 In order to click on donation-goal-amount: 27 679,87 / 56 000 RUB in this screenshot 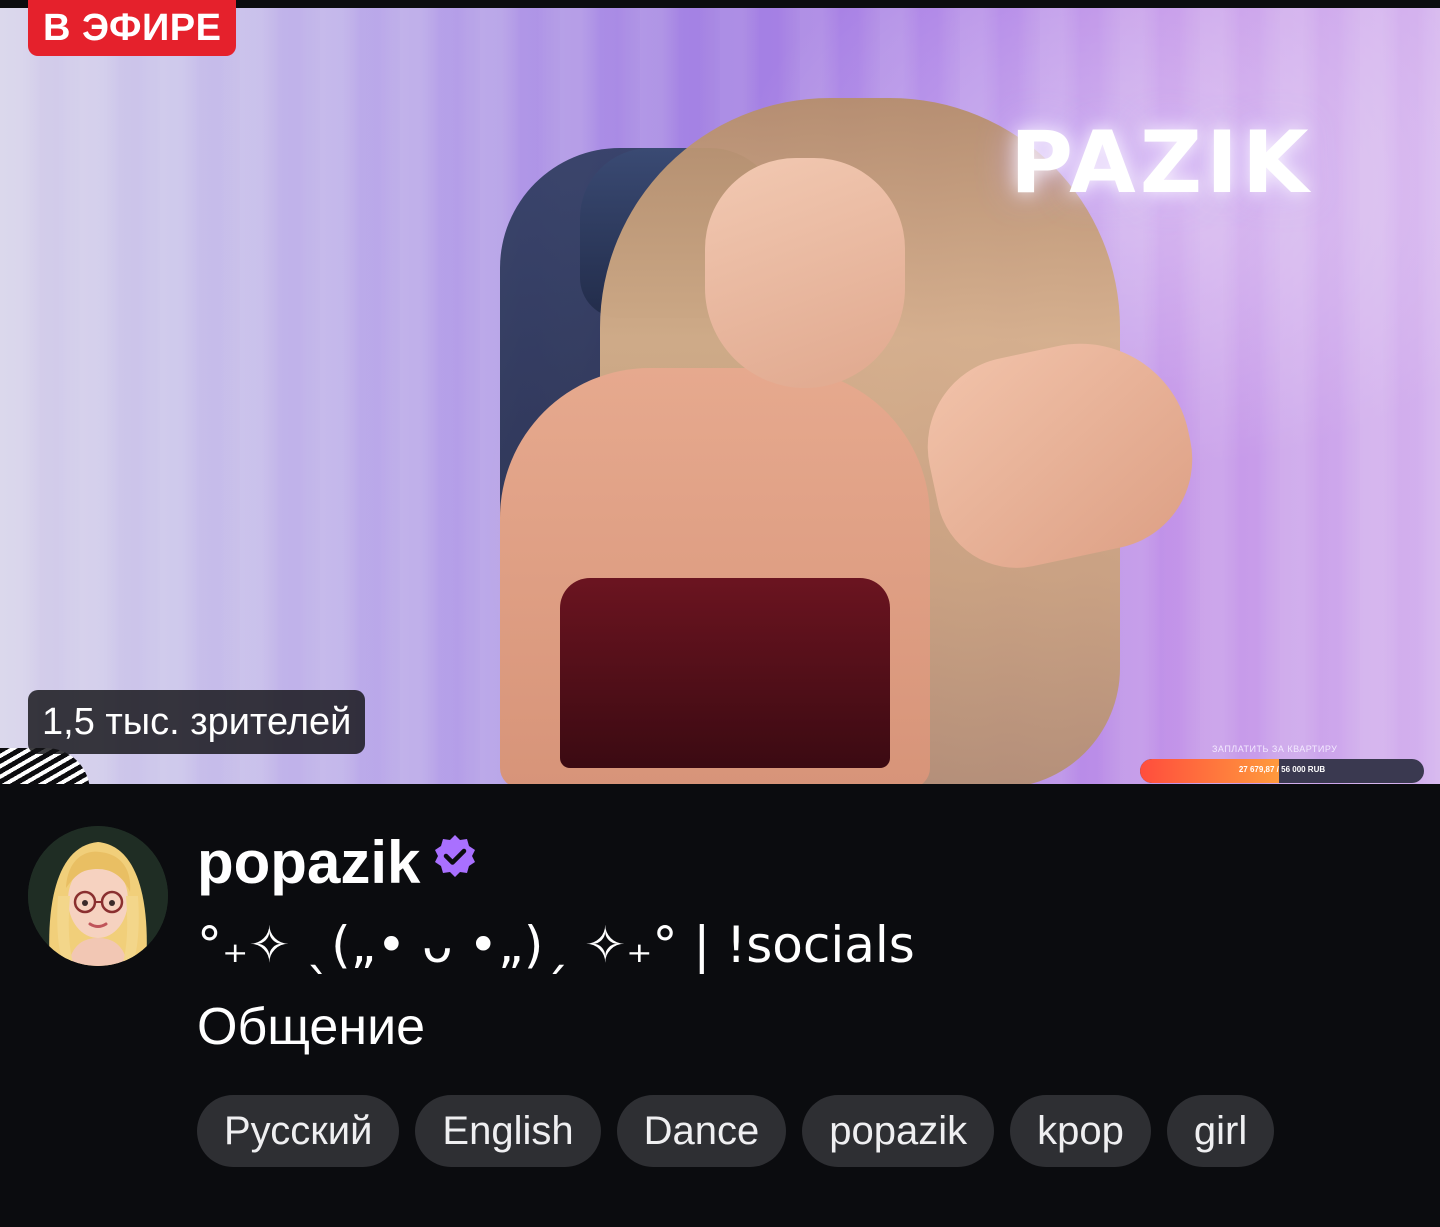, I will do `click(1282, 769)`.